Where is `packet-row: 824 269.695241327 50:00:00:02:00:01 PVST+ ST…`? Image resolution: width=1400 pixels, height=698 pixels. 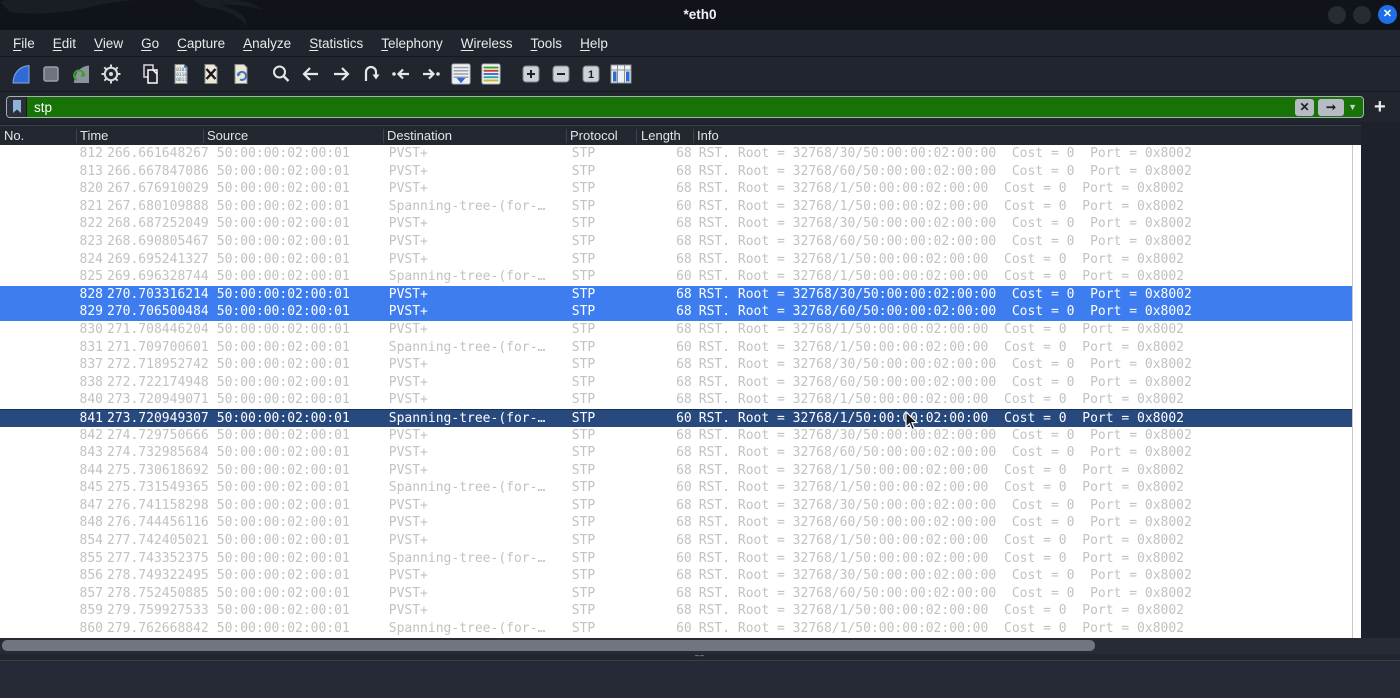 packet-row: 824 269.695241327 50:00:00:02:00:01 PVST+ ST… is located at coordinates (676, 260).